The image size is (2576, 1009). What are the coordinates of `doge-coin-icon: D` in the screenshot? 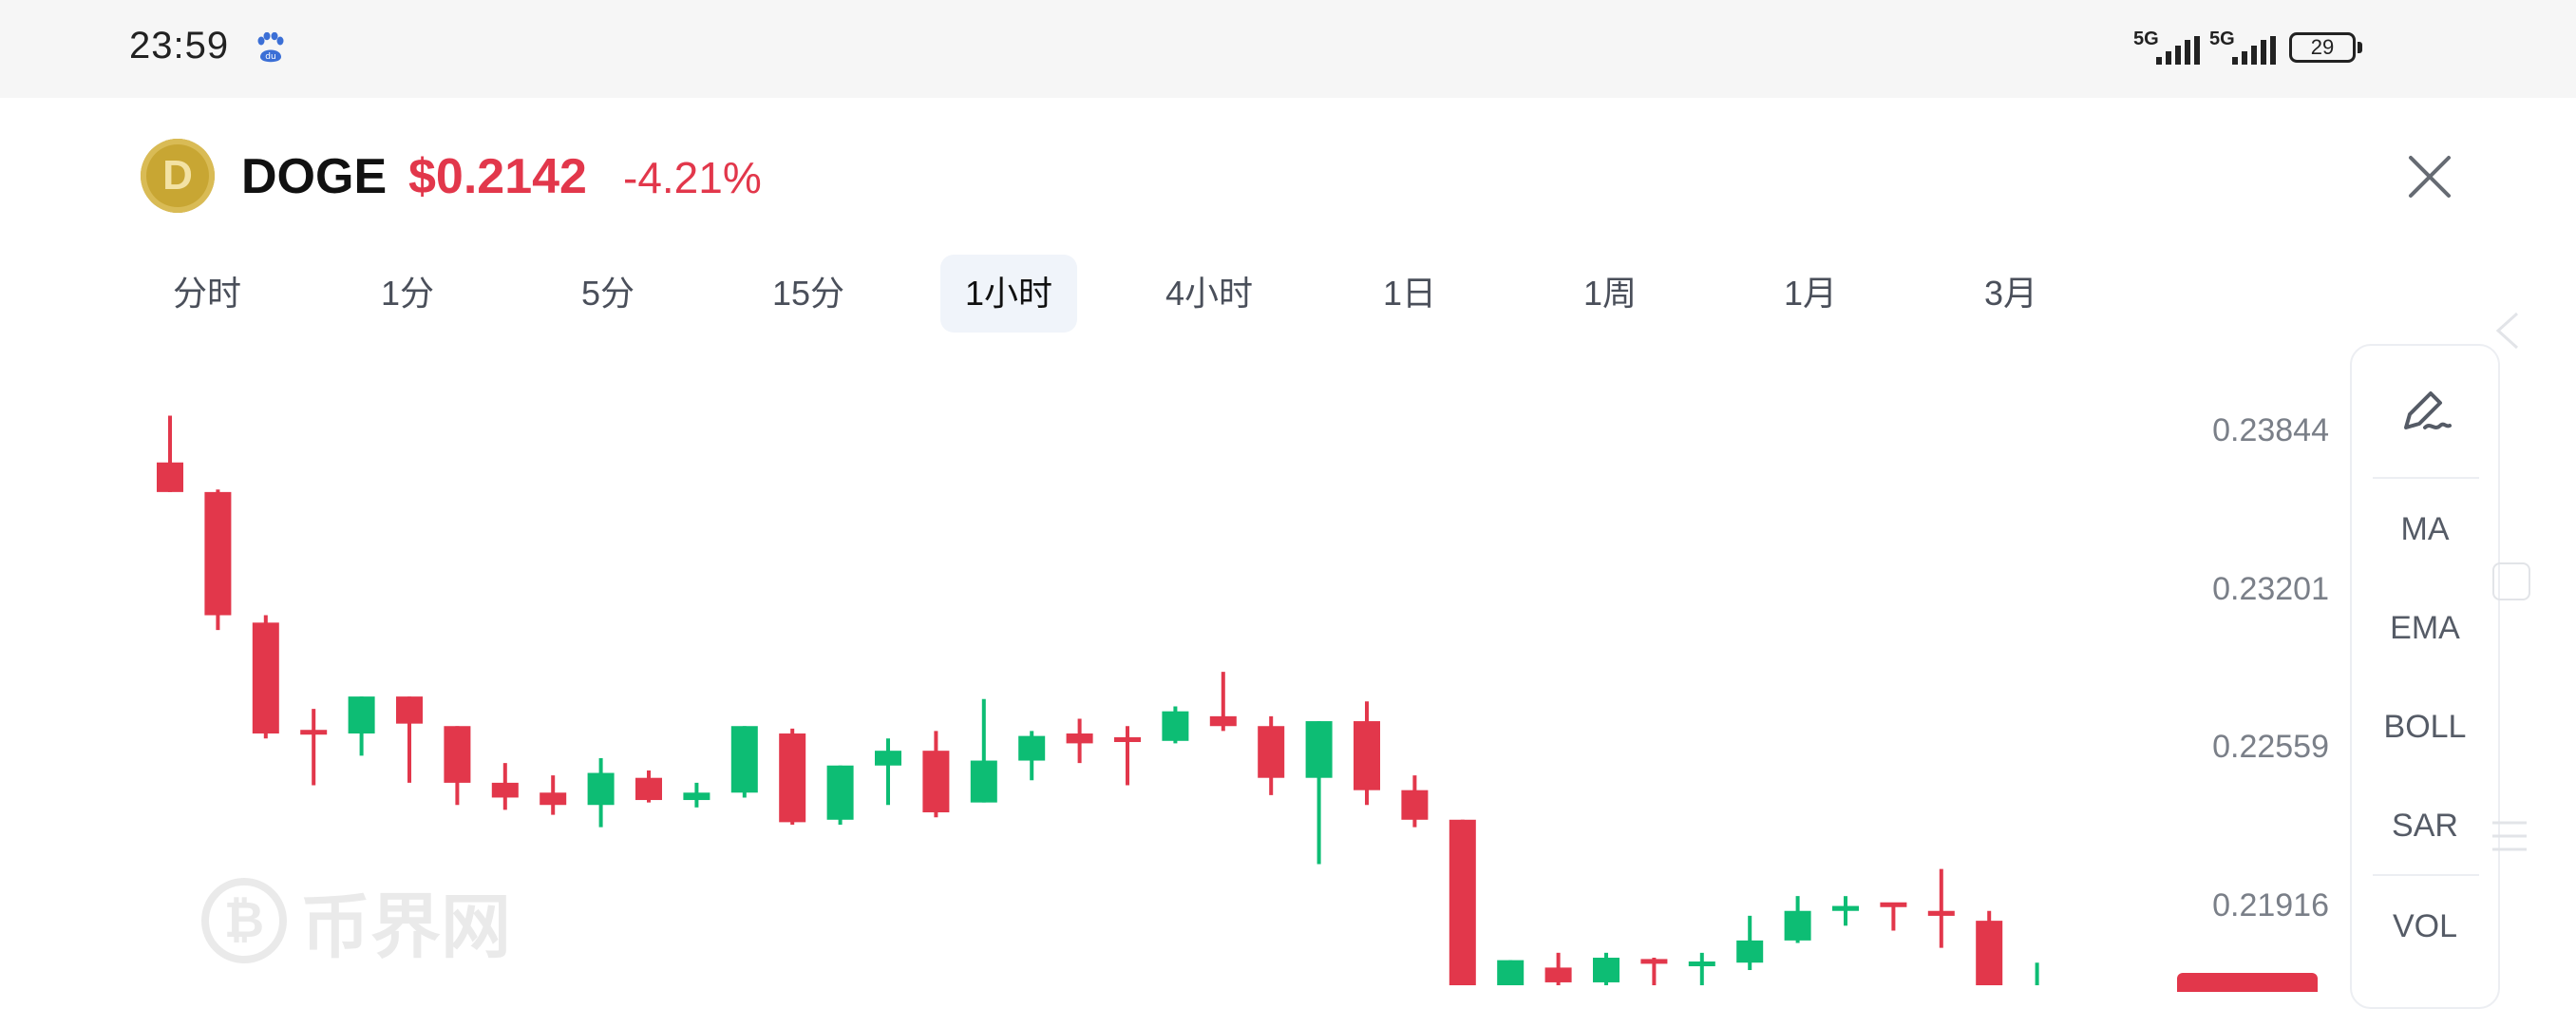 It's located at (178, 176).